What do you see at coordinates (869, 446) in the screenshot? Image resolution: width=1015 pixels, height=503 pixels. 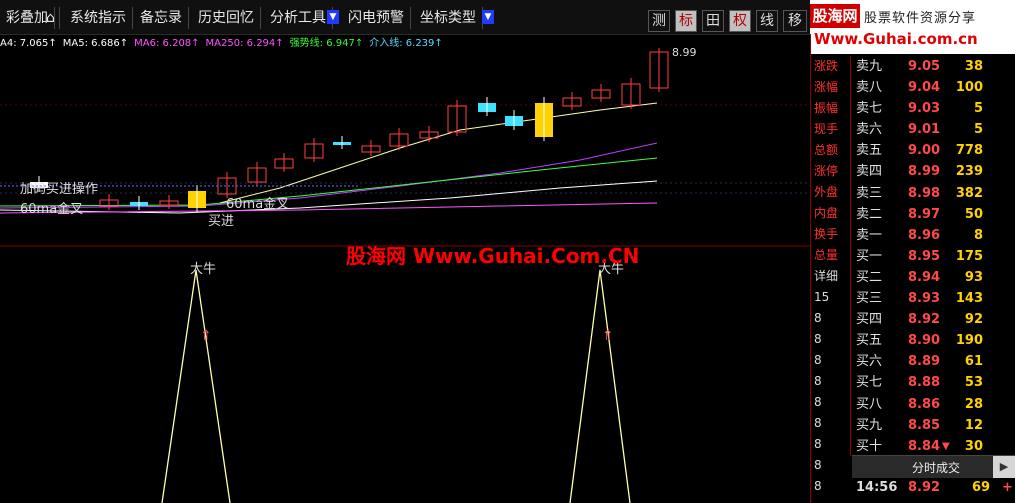 I see `order-level-label: 买十` at bounding box center [869, 446].